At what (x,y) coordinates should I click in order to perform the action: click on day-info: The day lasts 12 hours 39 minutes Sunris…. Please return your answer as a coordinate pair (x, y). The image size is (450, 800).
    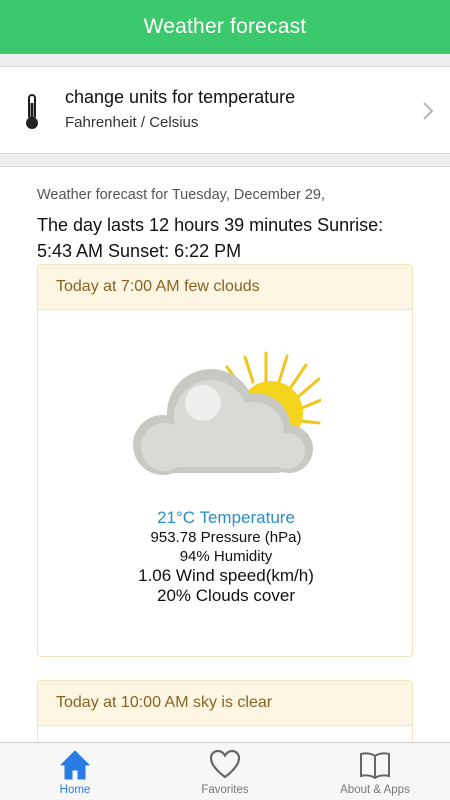
    Looking at the image, I should click on (210, 238).